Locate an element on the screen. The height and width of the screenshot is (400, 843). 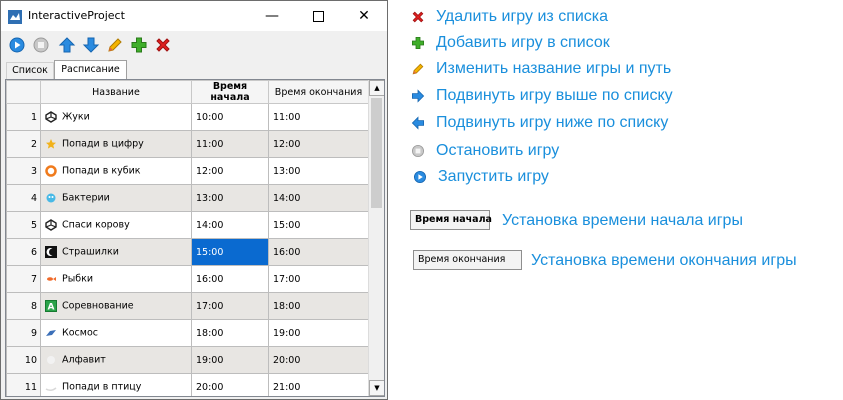
toolbar is located at coordinates (194, 45).